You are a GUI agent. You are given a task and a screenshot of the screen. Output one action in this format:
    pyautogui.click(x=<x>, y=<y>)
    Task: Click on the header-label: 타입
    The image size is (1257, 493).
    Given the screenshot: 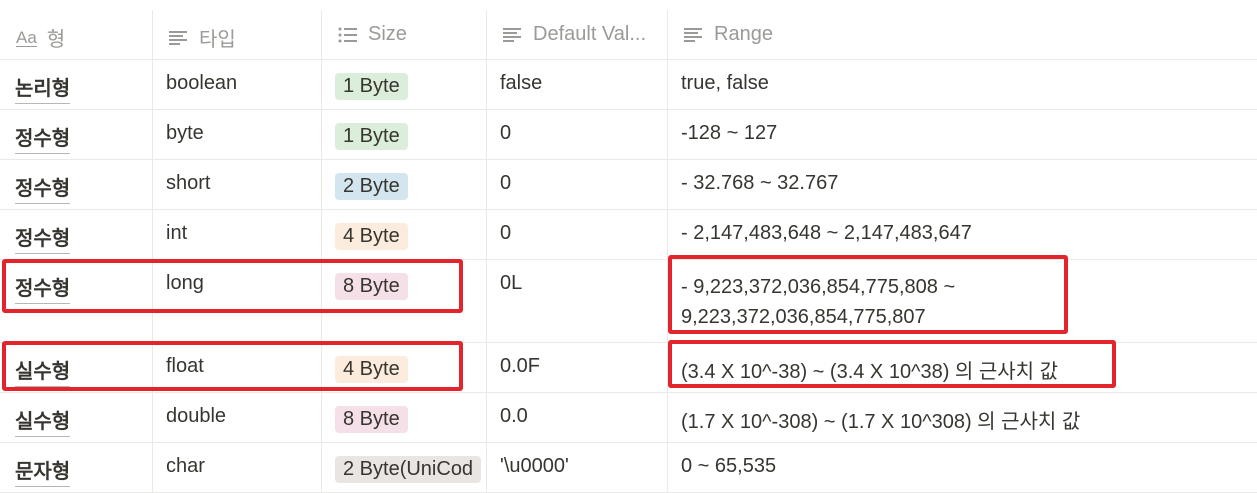 What is the action you would take?
    pyautogui.click(x=217, y=40)
    